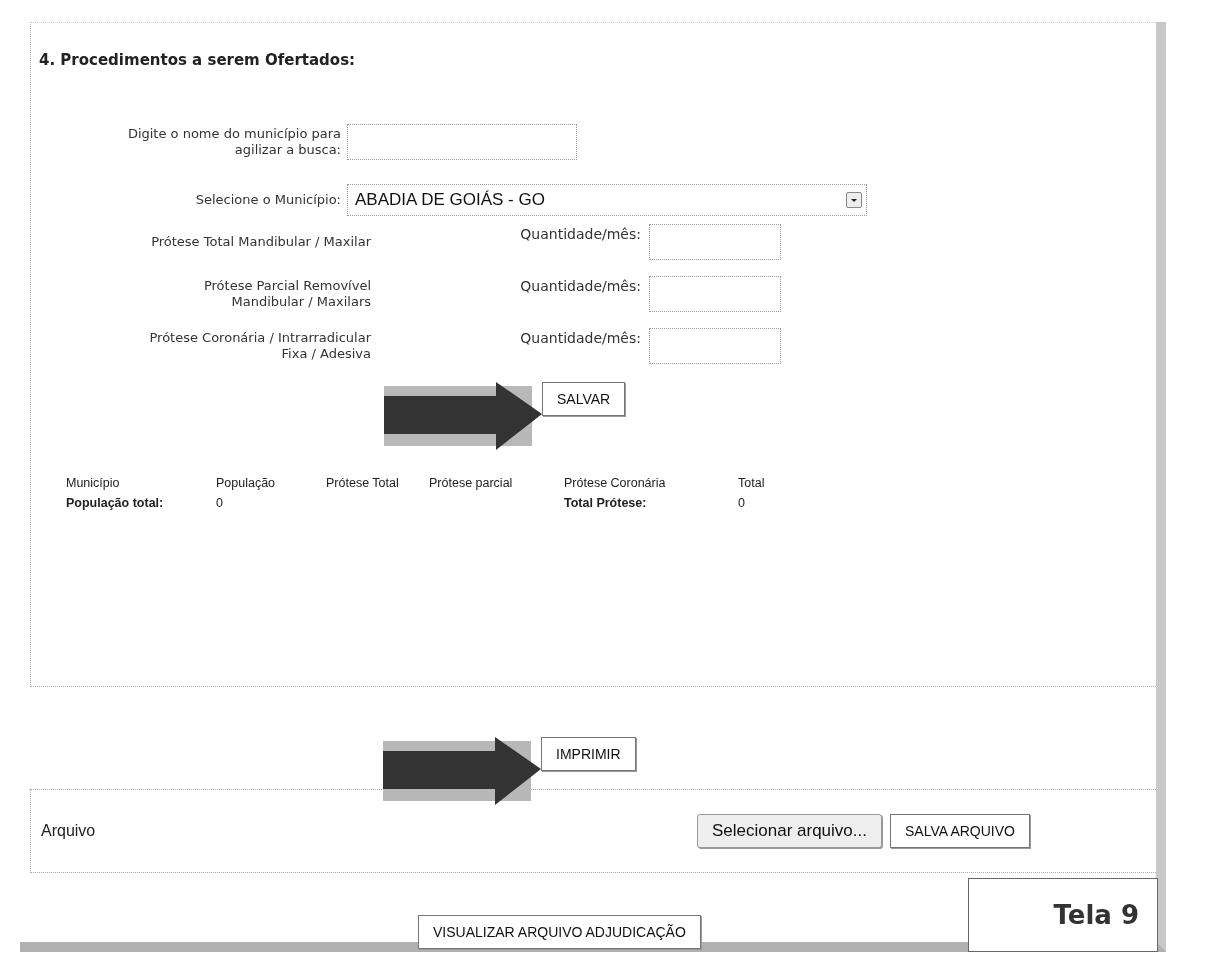  I want to click on screen-caption: Tela 9, so click(1063, 915).